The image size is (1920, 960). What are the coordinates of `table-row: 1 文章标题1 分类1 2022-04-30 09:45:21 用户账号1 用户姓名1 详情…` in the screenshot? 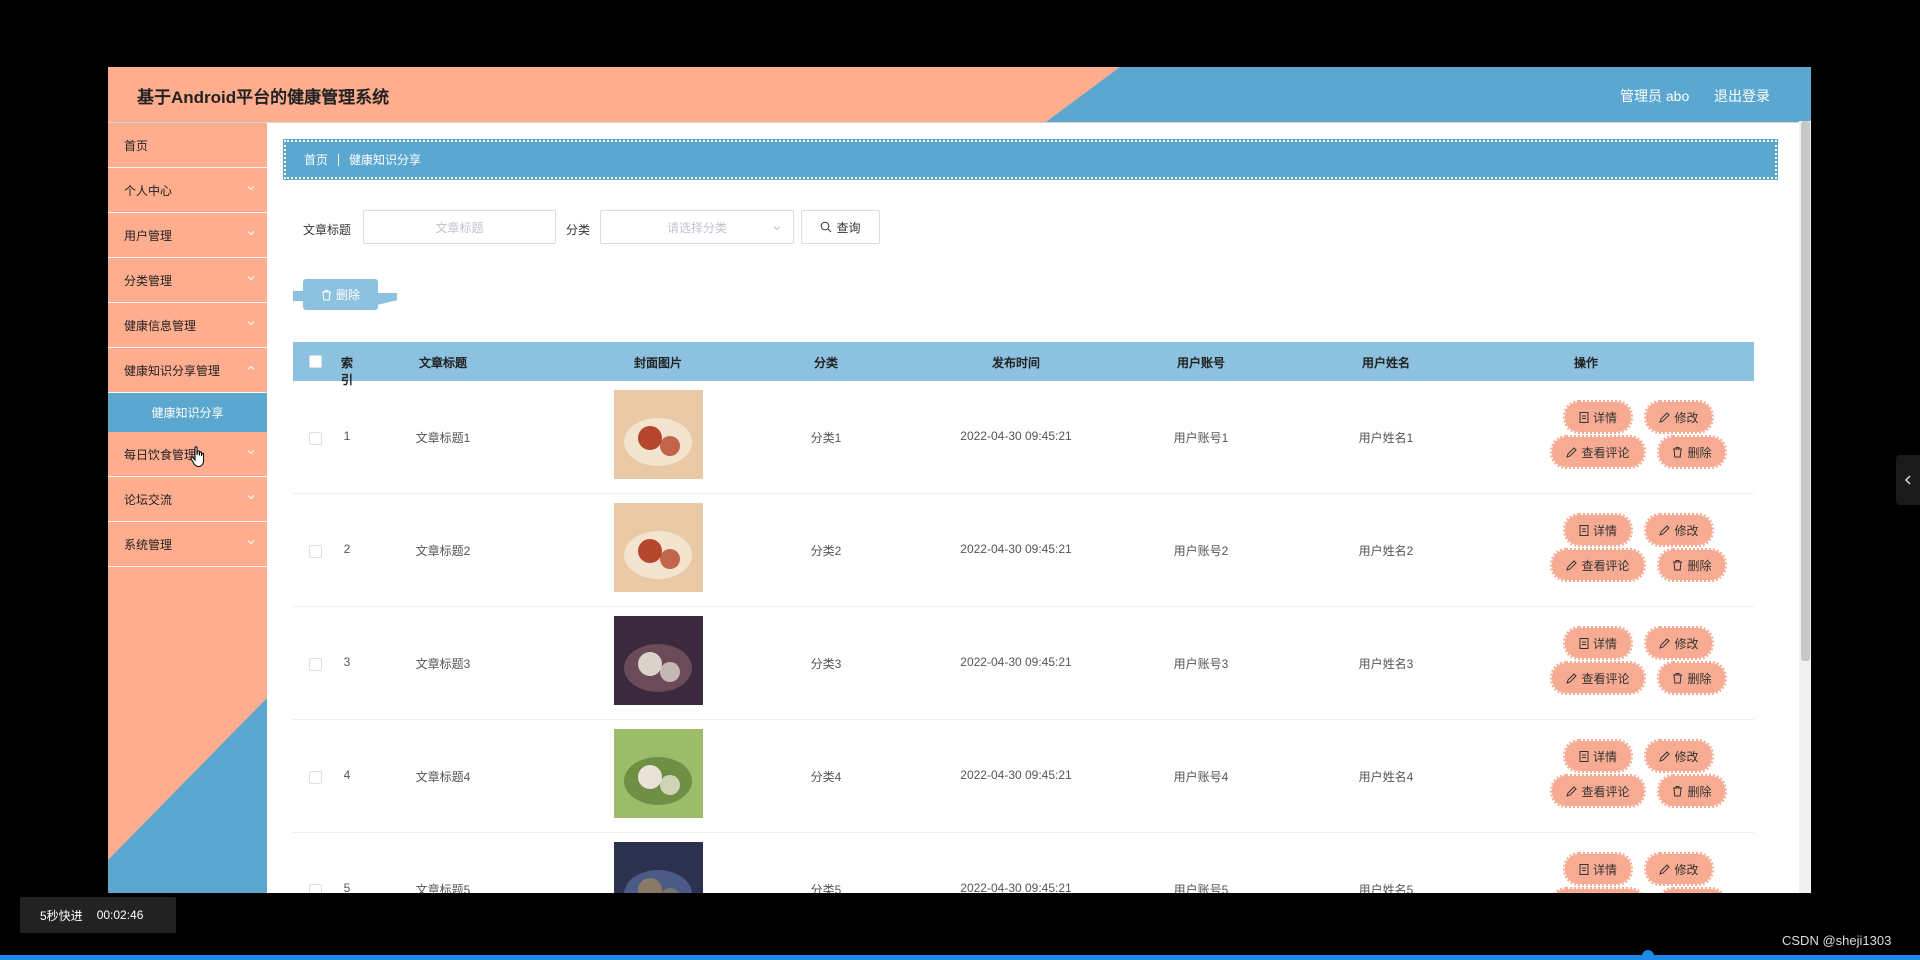 It's located at (1023, 437).